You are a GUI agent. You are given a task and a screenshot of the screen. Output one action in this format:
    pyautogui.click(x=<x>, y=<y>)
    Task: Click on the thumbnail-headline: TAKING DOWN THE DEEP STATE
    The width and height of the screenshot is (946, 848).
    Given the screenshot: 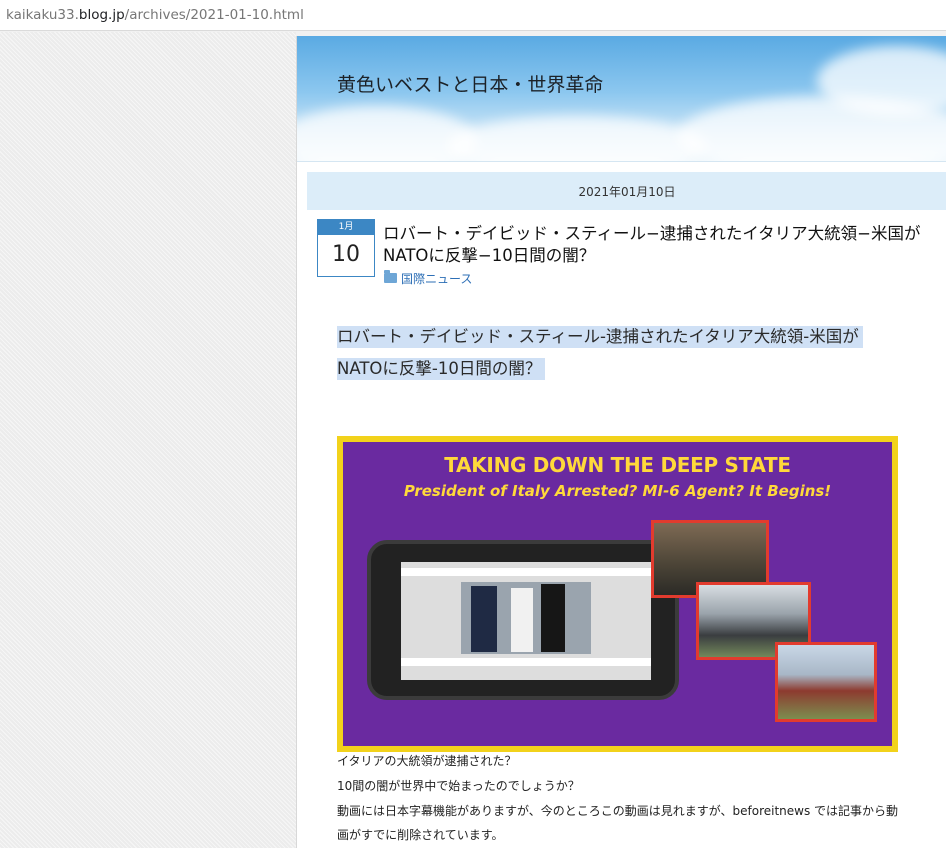 What is the action you would take?
    pyautogui.click(x=617, y=465)
    